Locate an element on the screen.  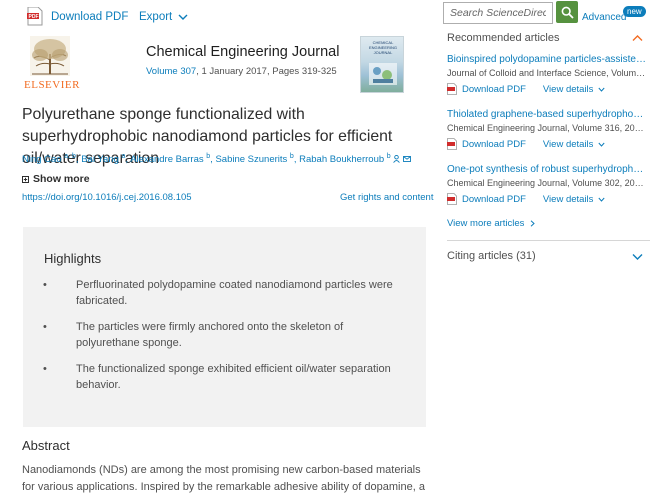
journal-cover: CHEMICAL ENGINEERING JOURNAL is located at coordinates (382, 64).